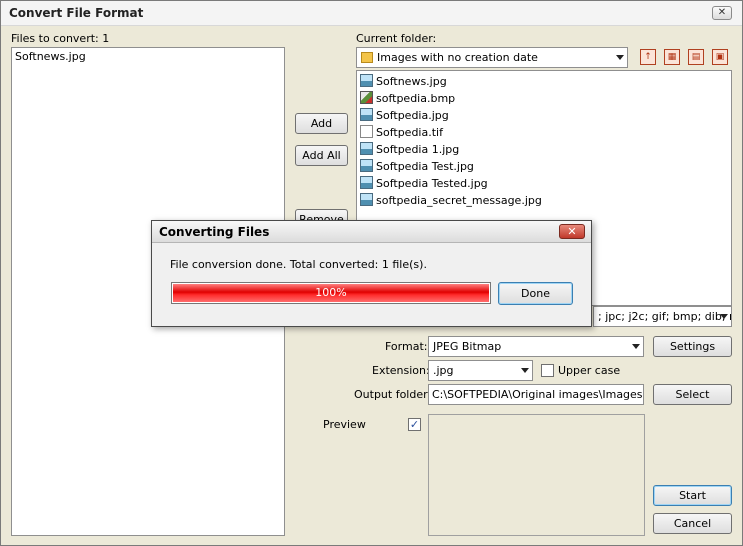  What do you see at coordinates (371, 13) in the screenshot?
I see `title-bar: Convert File Format ✕` at bounding box center [371, 13].